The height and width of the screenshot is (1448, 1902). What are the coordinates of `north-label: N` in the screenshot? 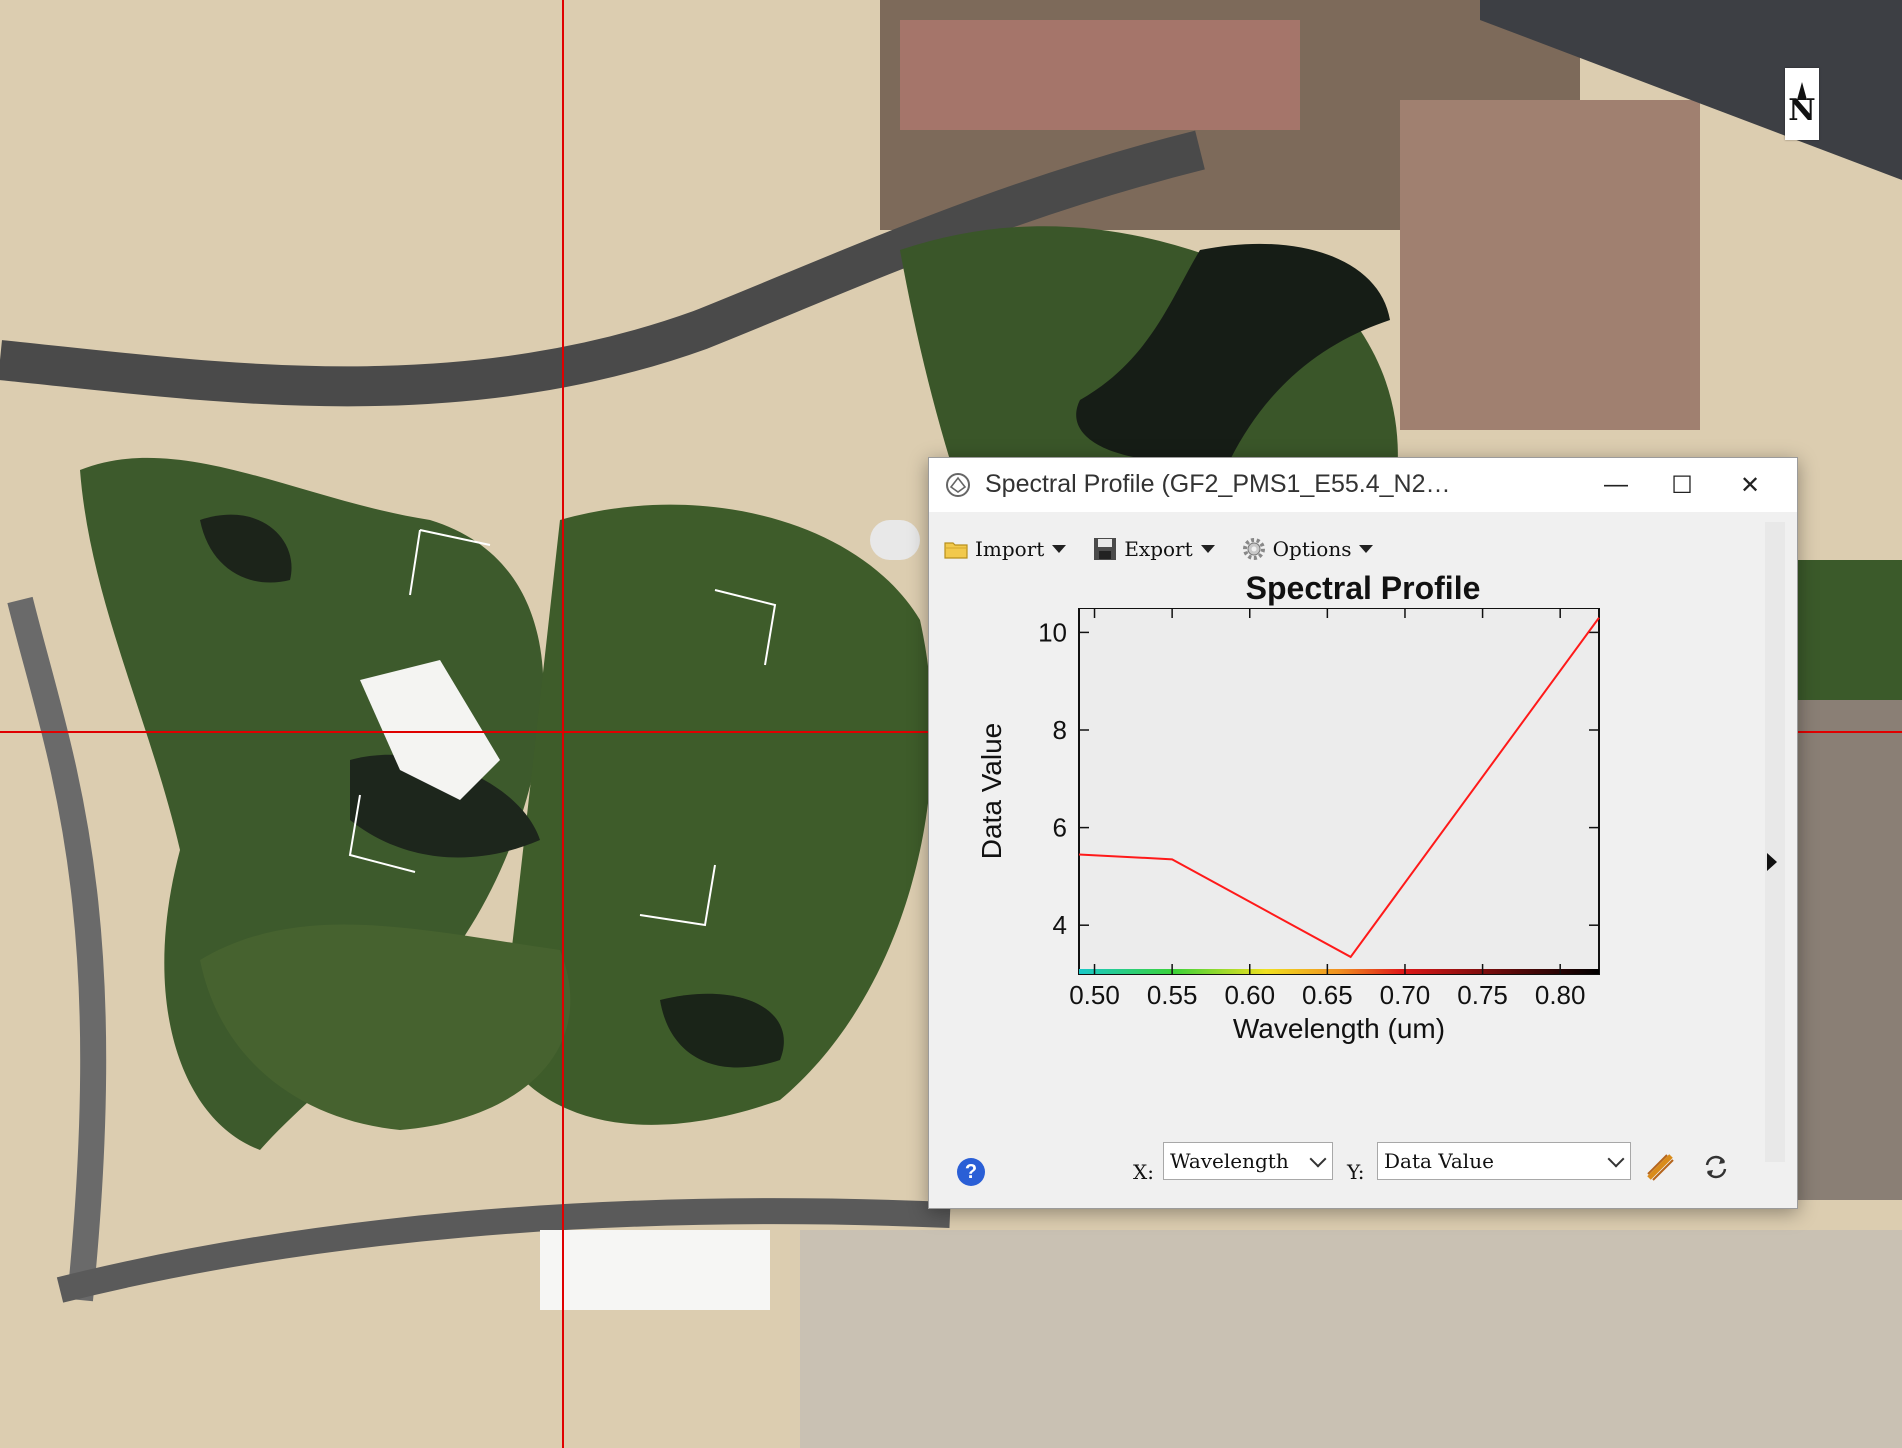 It's located at (1802, 110).